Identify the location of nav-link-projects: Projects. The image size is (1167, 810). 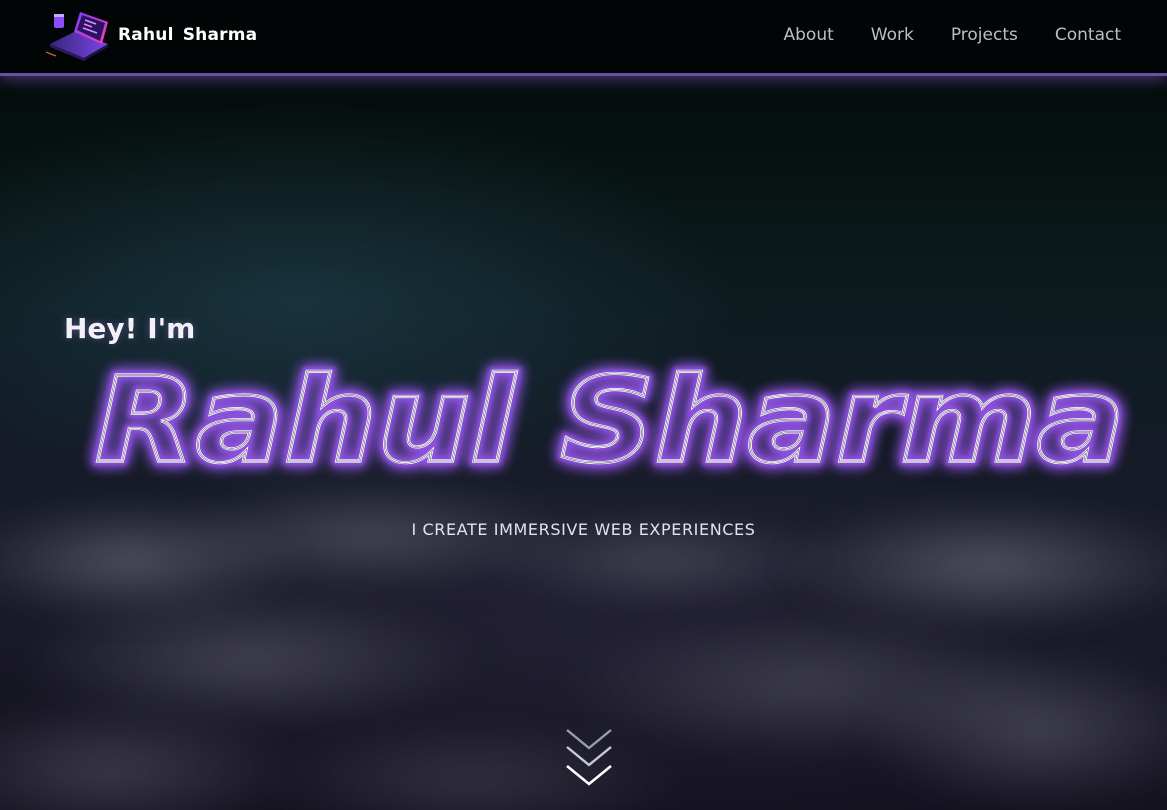
(984, 35).